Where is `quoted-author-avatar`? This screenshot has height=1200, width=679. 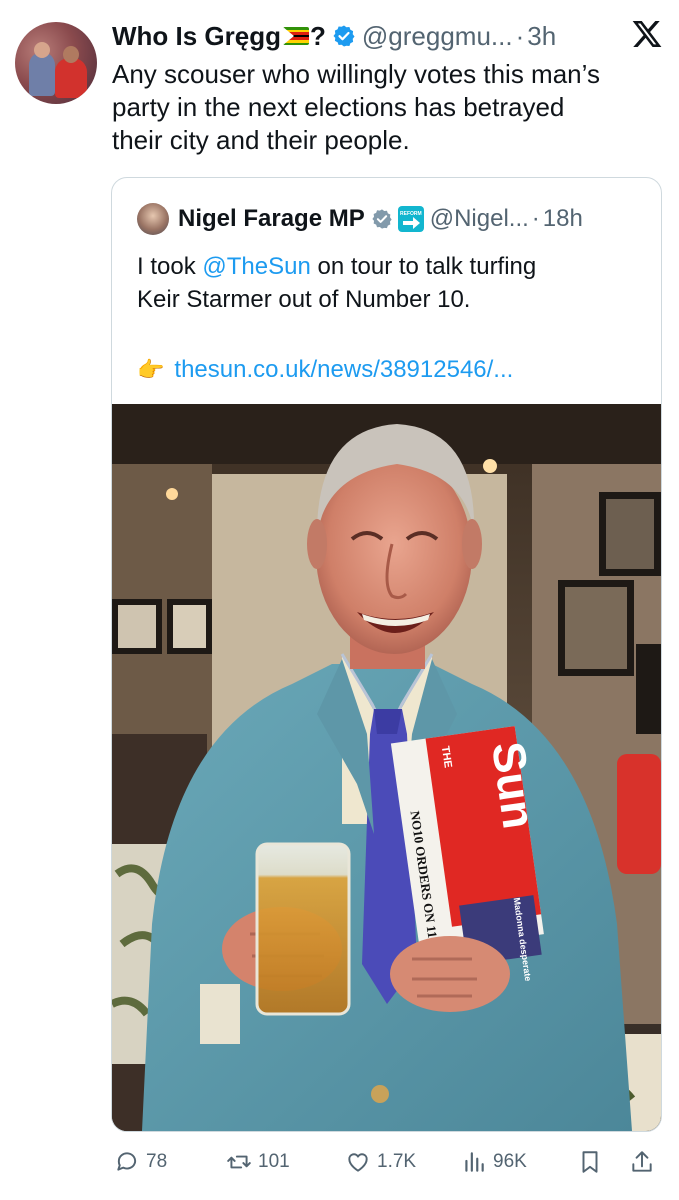 quoted-author-avatar is located at coordinates (153, 219).